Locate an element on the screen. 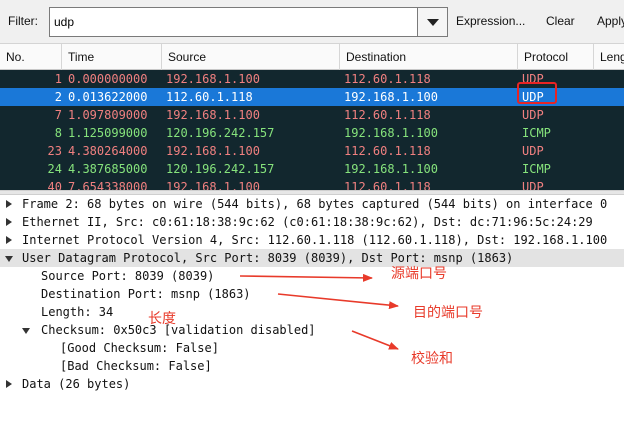 The image size is (624, 421). packet-no: 7 is located at coordinates (58, 115).